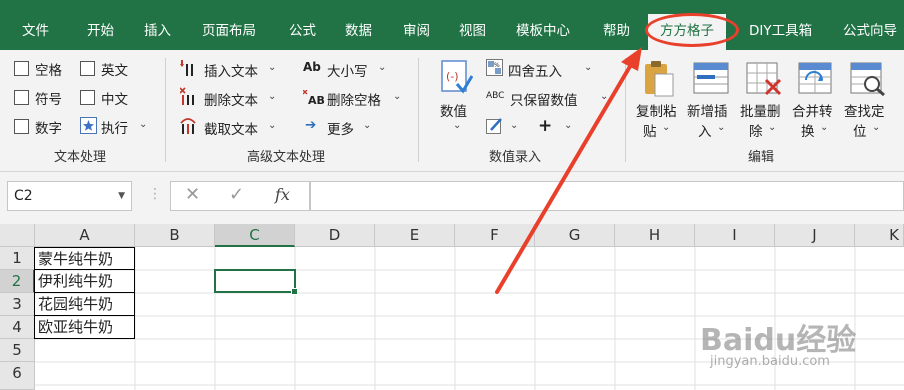  What do you see at coordinates (85, 235) in the screenshot?
I see `column-header-a: A` at bounding box center [85, 235].